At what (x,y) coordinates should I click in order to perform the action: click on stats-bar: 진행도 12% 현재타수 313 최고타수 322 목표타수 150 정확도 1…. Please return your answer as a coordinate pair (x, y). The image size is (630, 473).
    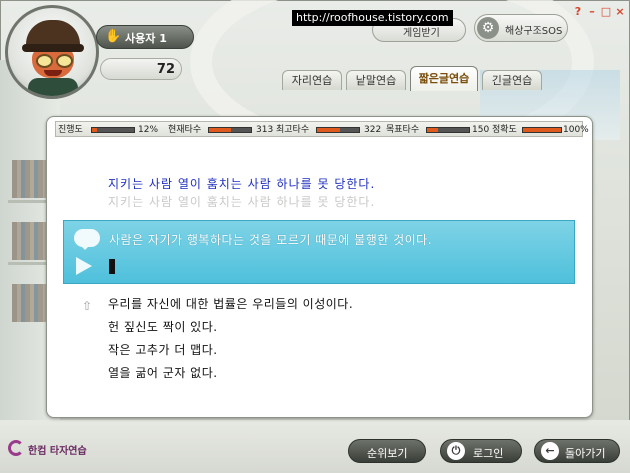
    Looking at the image, I should click on (322, 129).